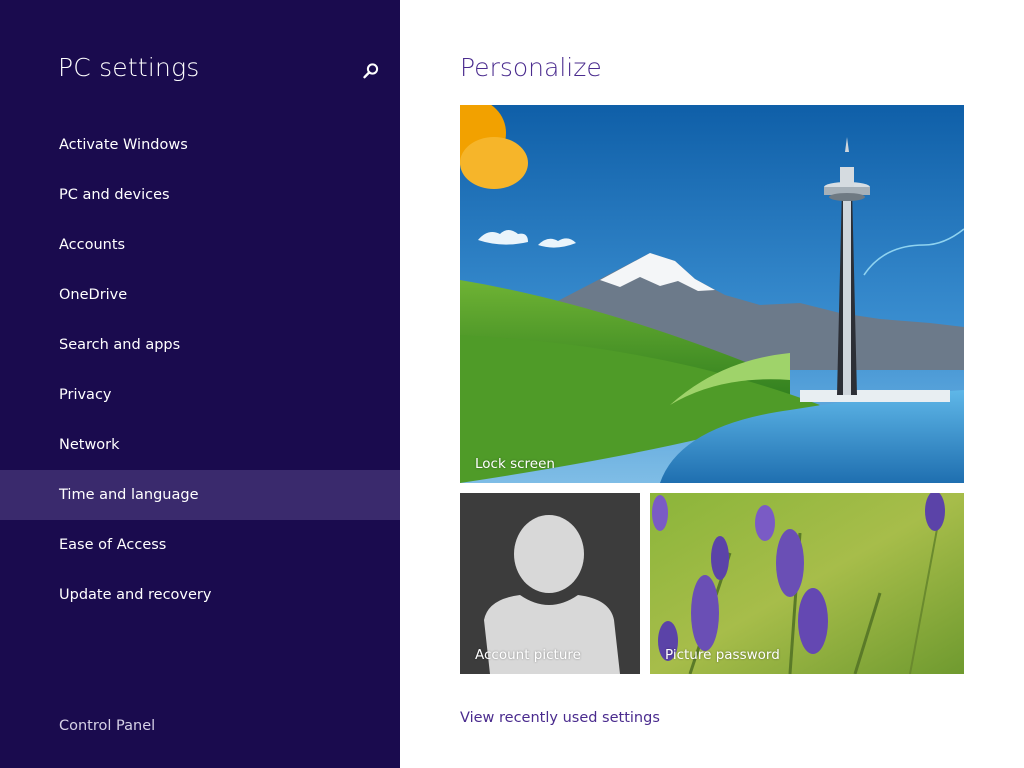 Image resolution: width=1024 pixels, height=768 pixels. Describe the element at coordinates (85, 395) in the screenshot. I see `sidebar-item-label: Privacy` at that location.